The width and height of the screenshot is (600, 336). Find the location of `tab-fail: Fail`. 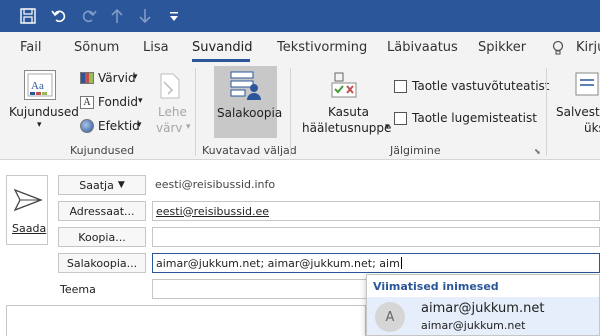

tab-fail: Fail is located at coordinates (30, 47).